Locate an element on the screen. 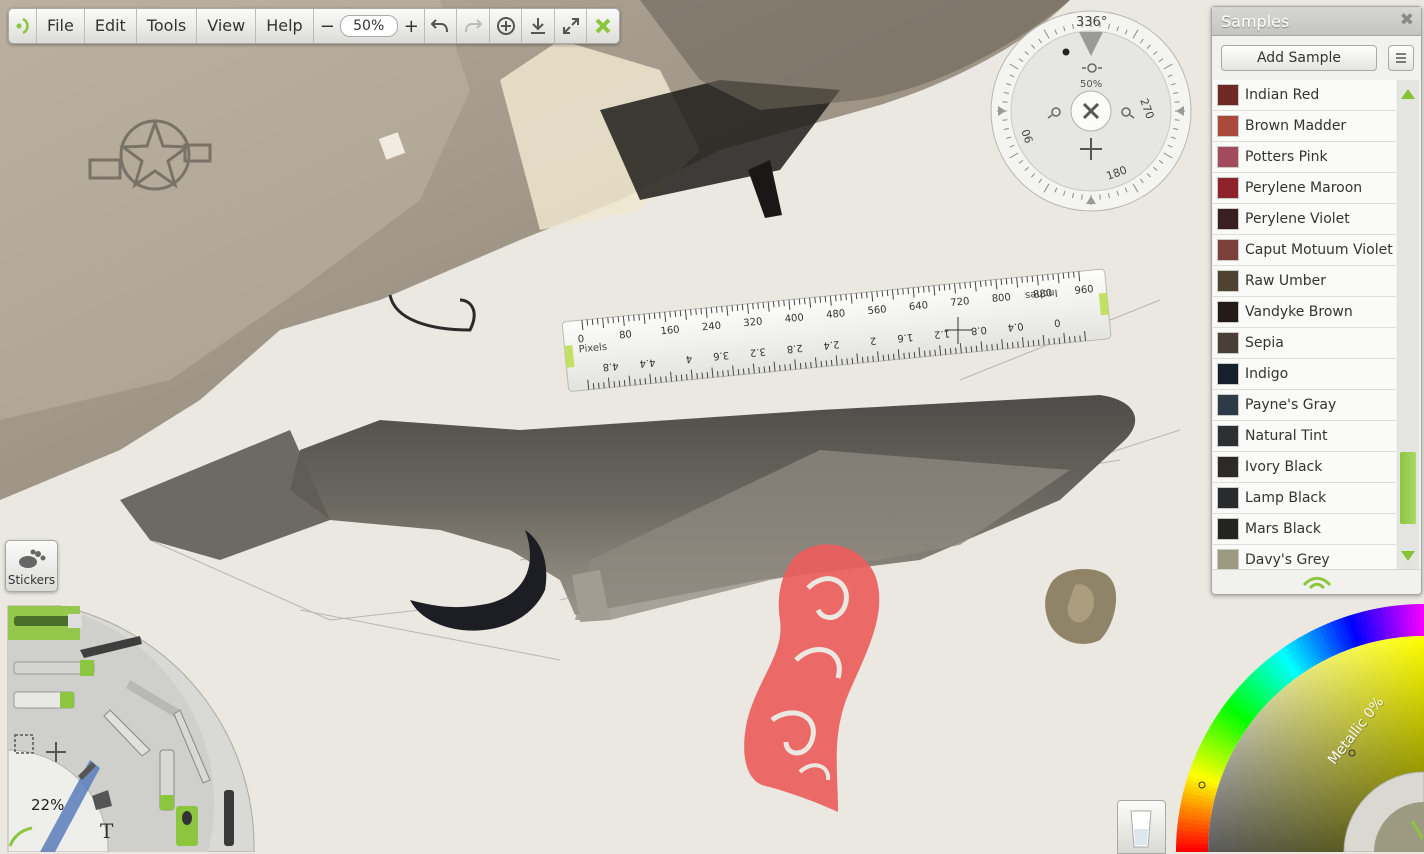  sample-item: Caput Motuum Violet is located at coordinates (1304, 250).